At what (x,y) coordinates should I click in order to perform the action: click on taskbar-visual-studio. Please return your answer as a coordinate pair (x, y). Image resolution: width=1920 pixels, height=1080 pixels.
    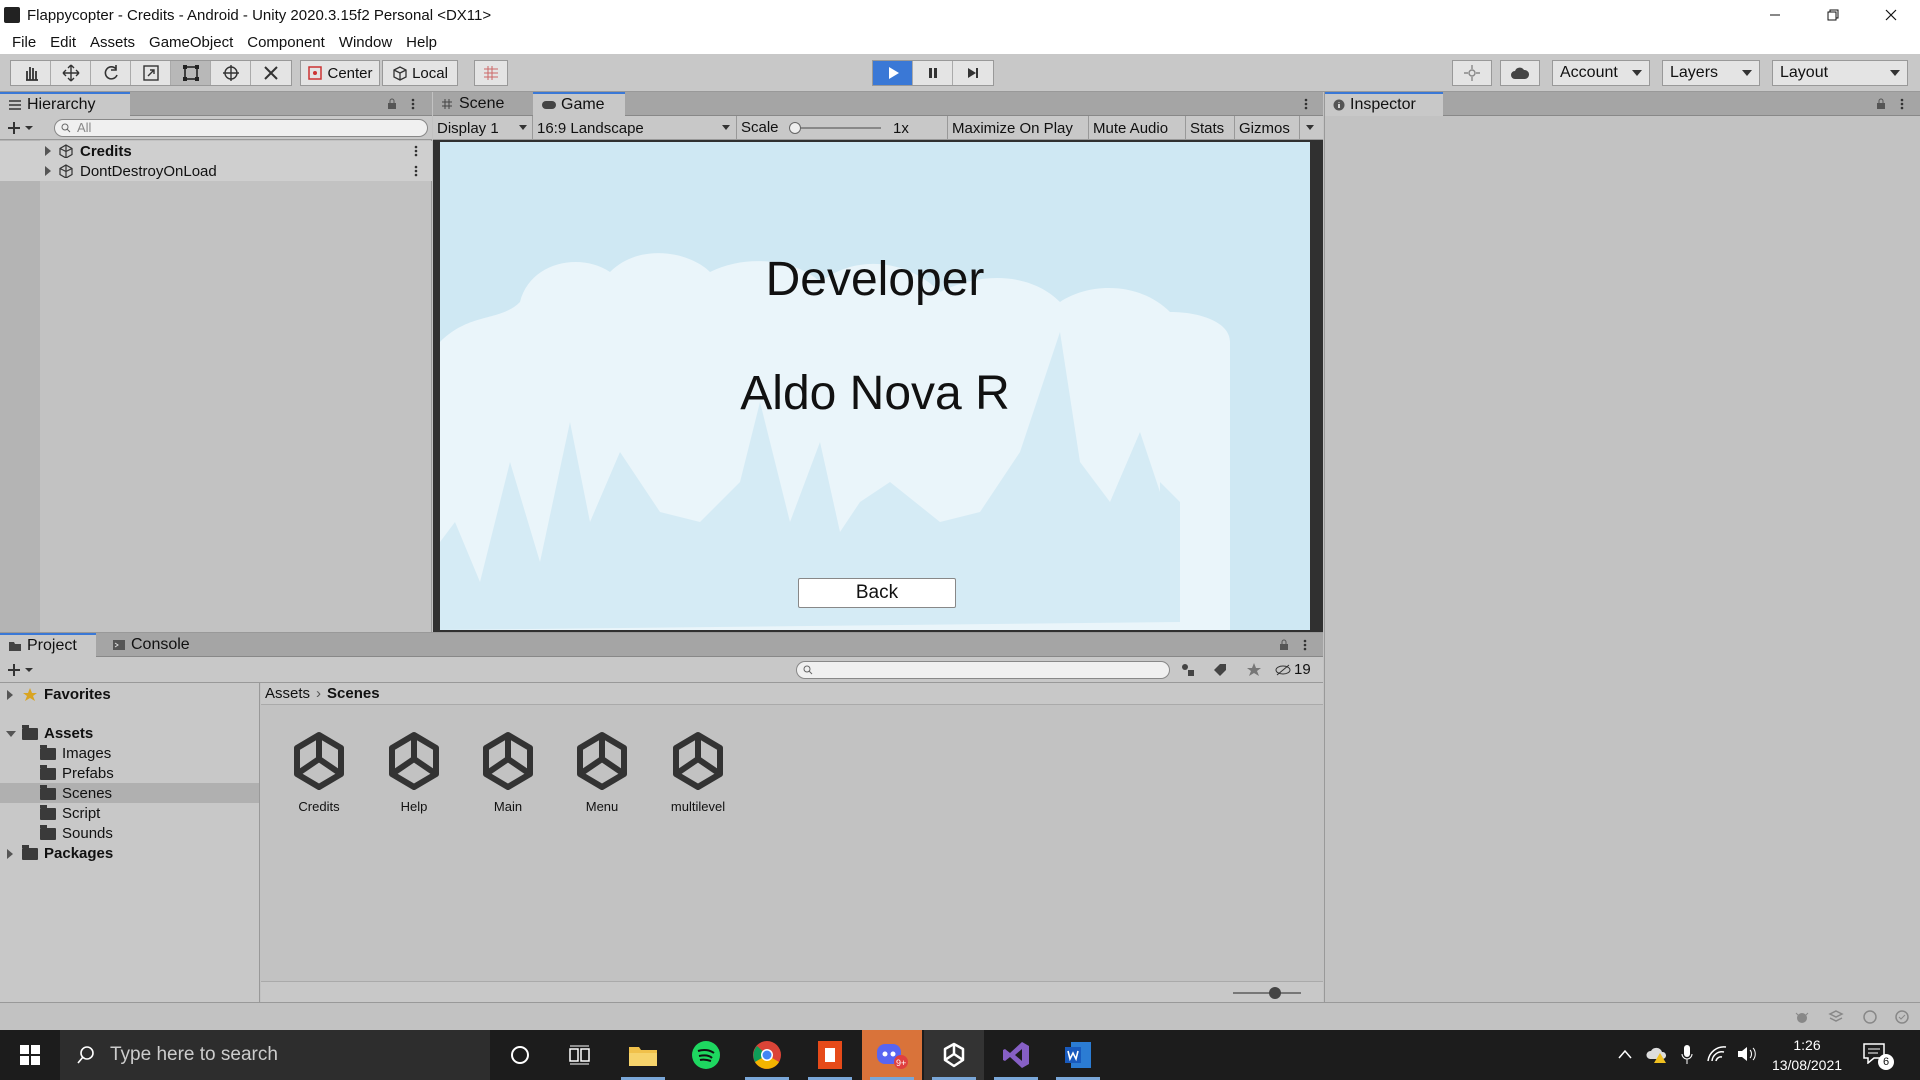
    Looking at the image, I should click on (1016, 1055).